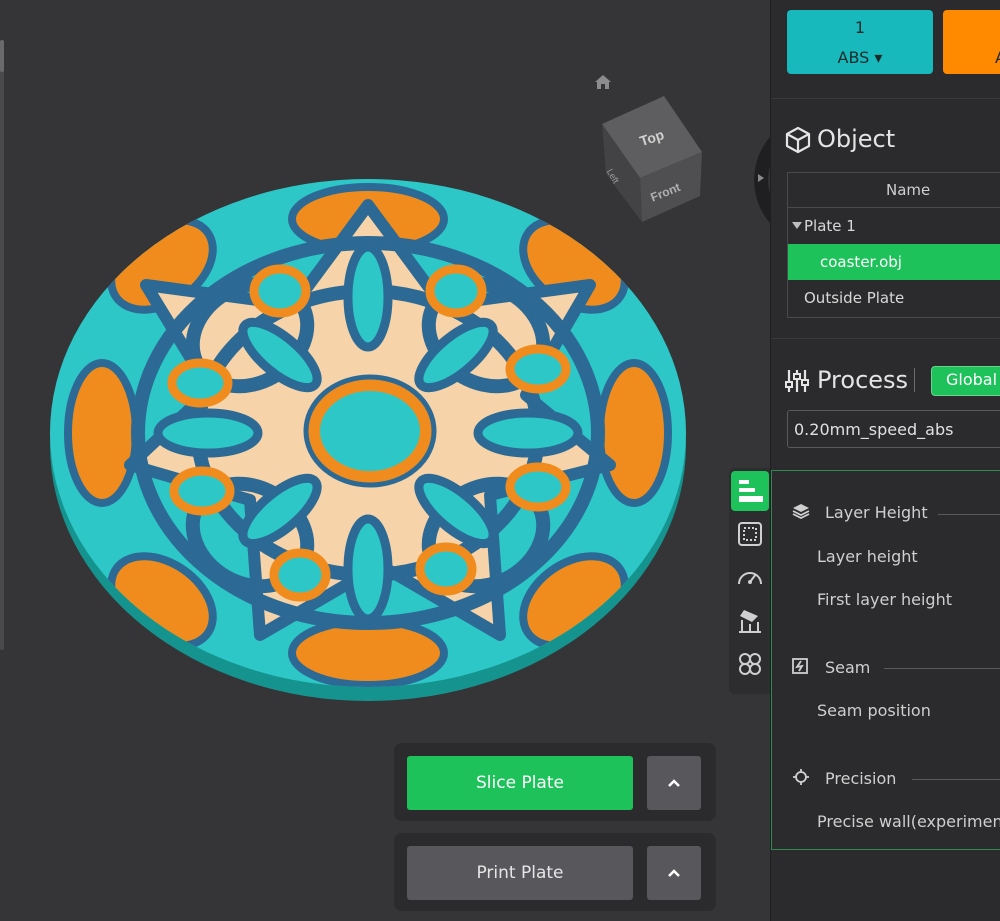 The height and width of the screenshot is (921, 1000). I want to click on triangle-down-icon, so click(797, 225).